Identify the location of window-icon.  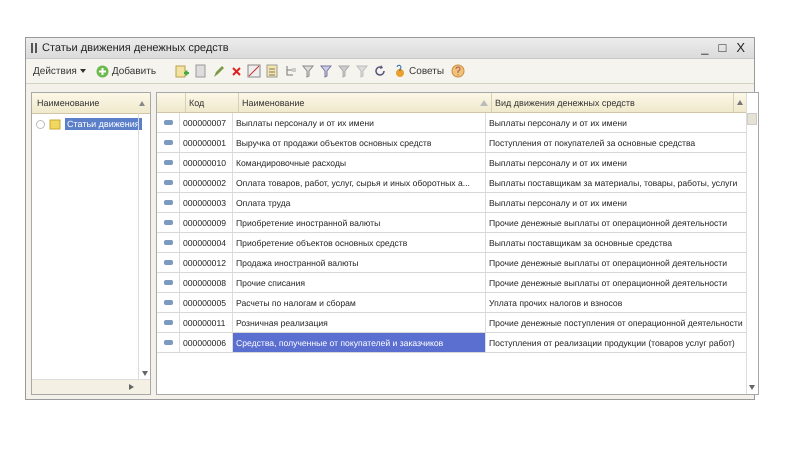
(34, 48).